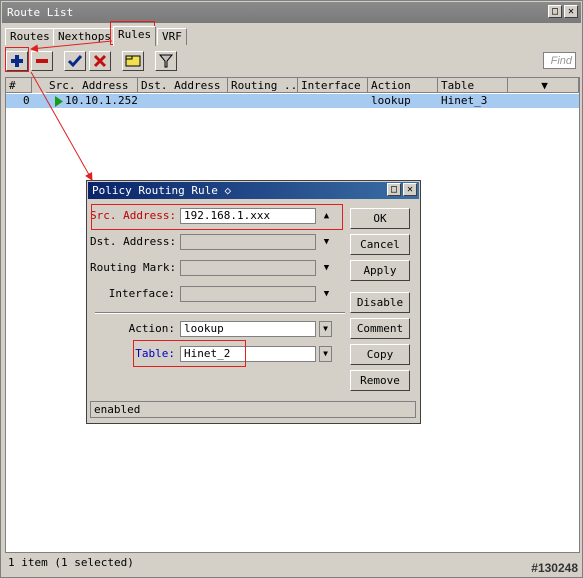 This screenshot has width=583, height=578. I want to click on arrow-add-to-dialog, so click(61, 126).